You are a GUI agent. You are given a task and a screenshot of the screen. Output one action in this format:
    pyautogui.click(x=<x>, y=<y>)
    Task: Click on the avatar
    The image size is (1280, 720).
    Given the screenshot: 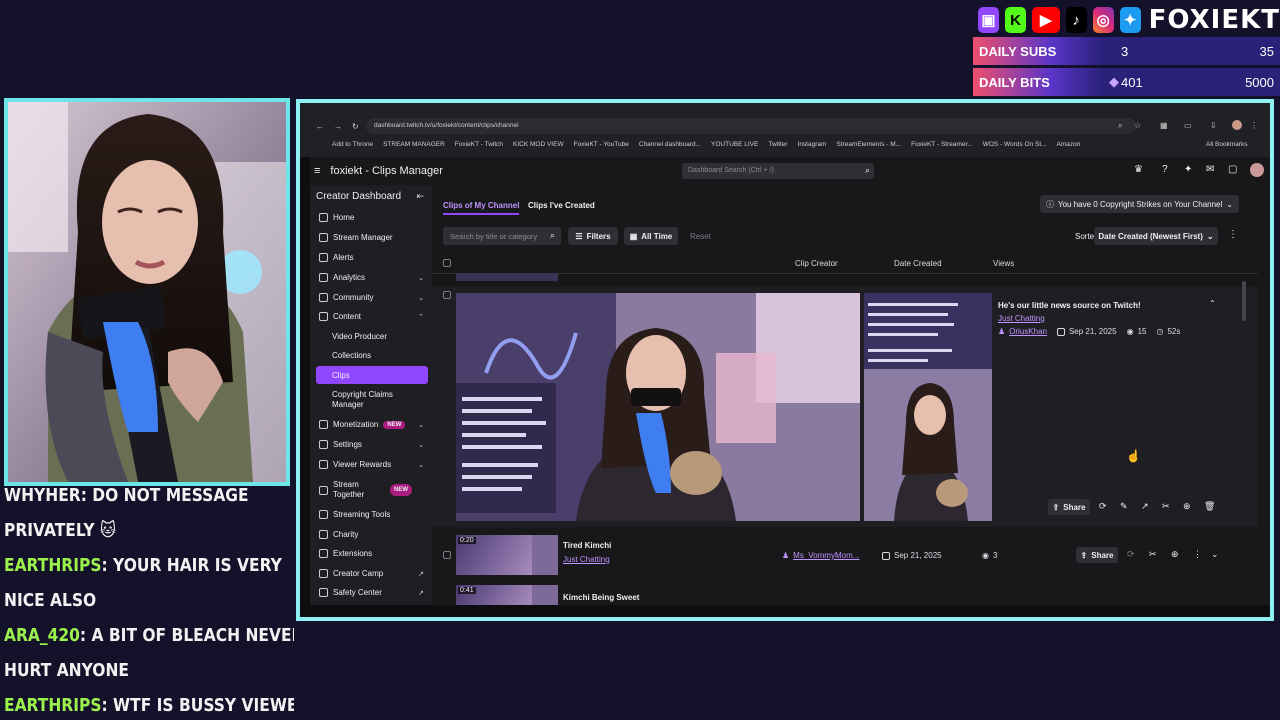 What is the action you would take?
    pyautogui.click(x=1257, y=170)
    